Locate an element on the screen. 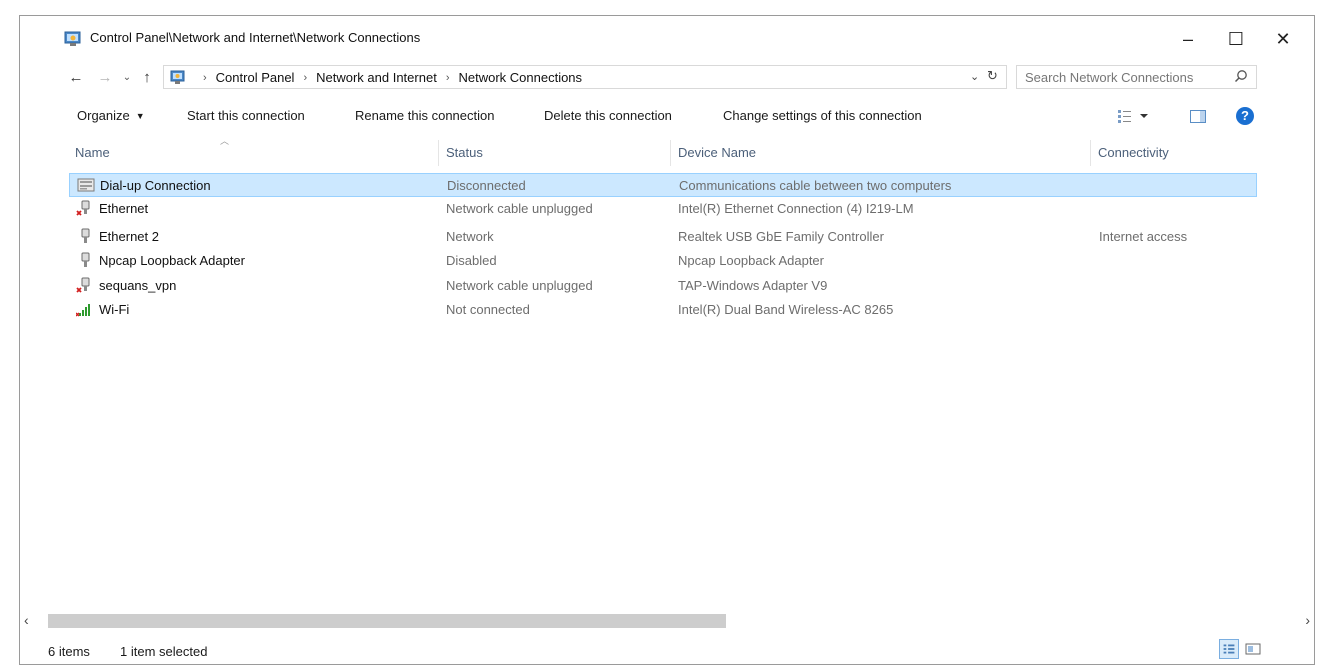  column-status: Status is located at coordinates (464, 152).